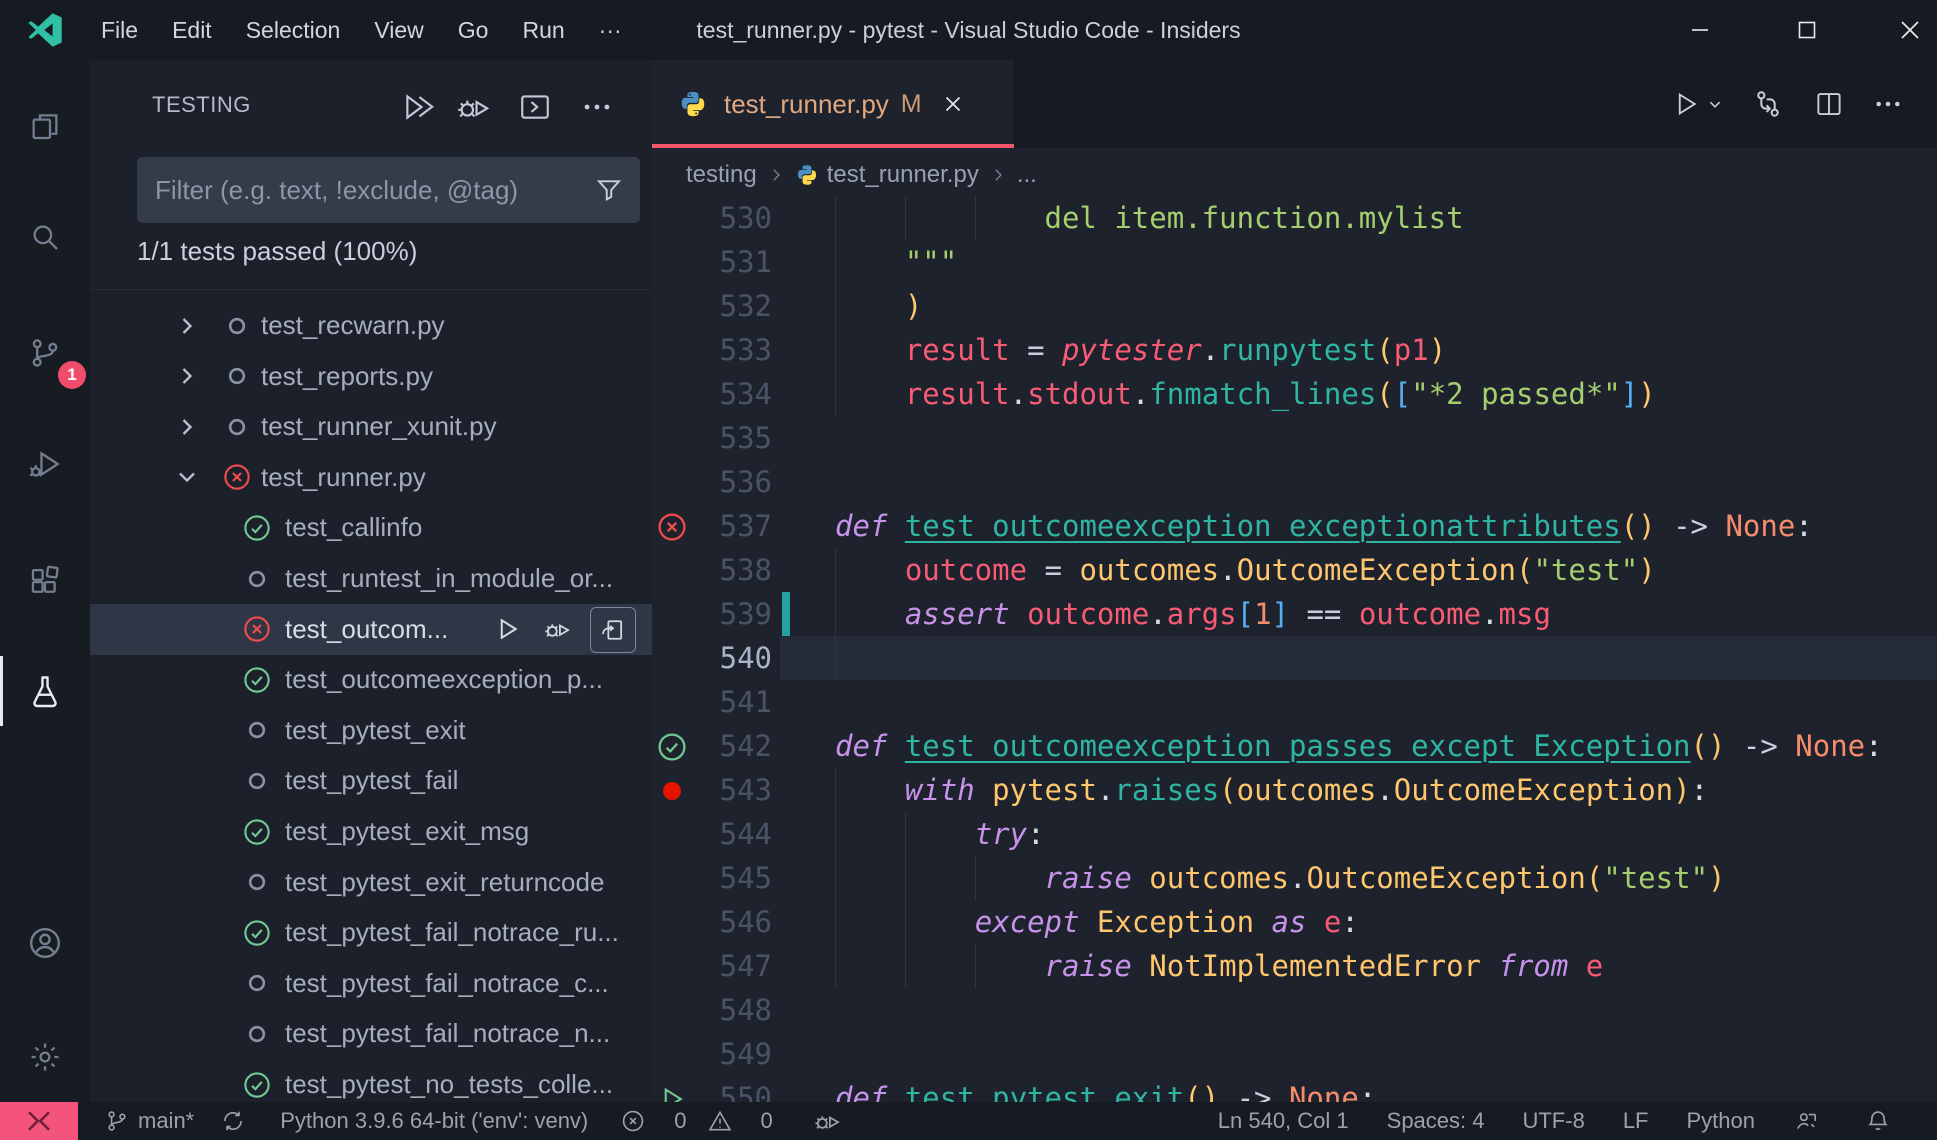 This screenshot has width=1937, height=1140. What do you see at coordinates (613, 629) in the screenshot?
I see `goto-test-button` at bounding box center [613, 629].